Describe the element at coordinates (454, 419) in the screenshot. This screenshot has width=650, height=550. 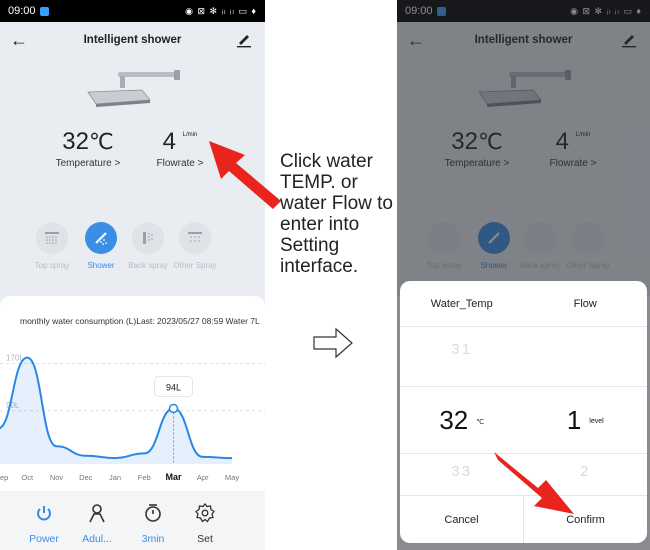
I see `selected-temp-value: 32` at that location.